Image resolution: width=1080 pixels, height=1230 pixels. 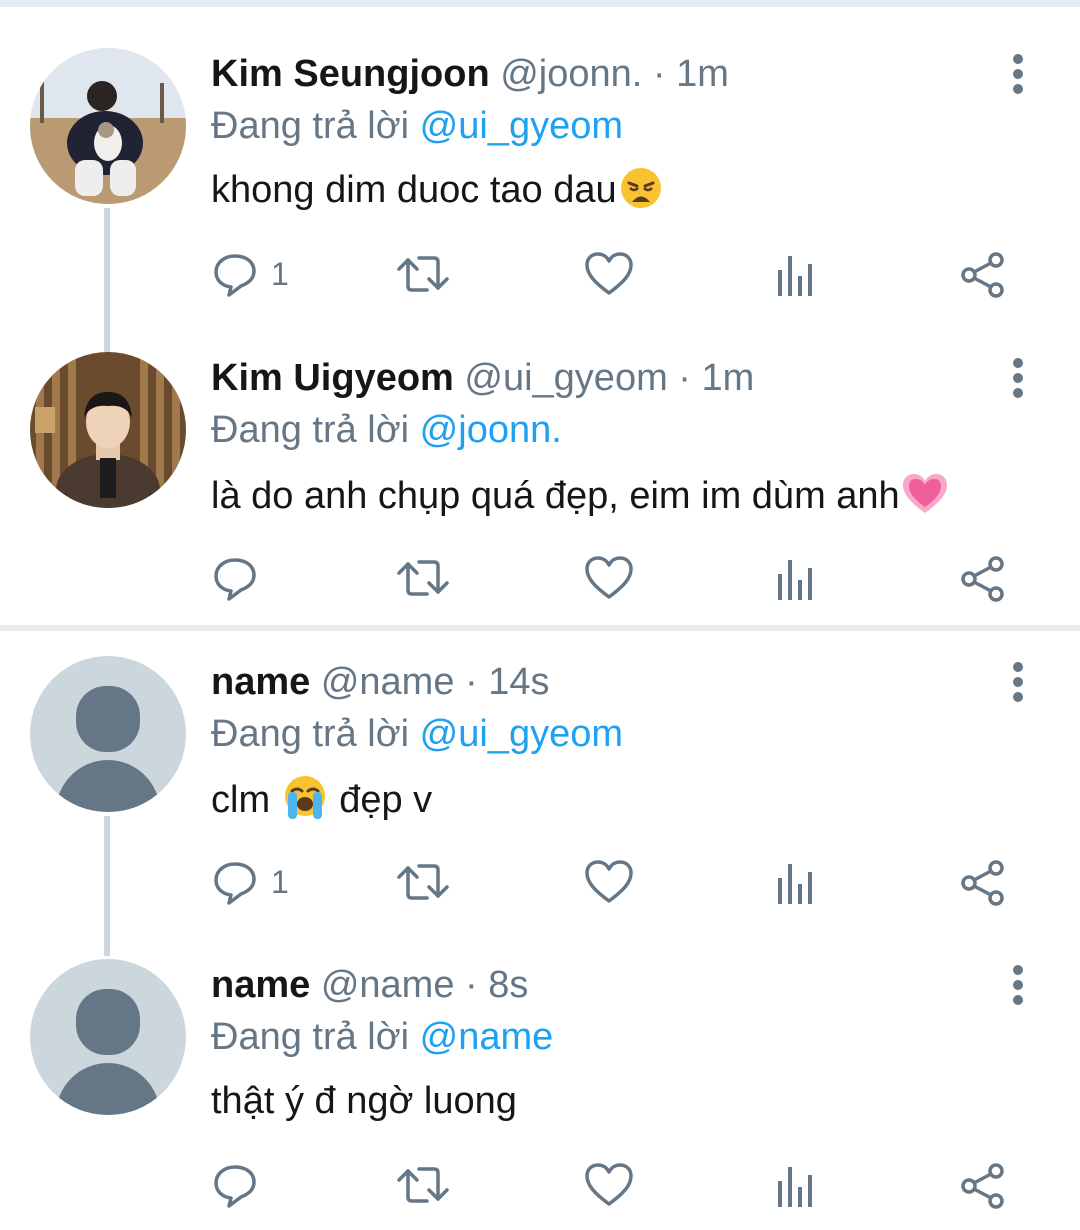 I want to click on handle-and-time: @name · 14s, so click(x=430, y=682).